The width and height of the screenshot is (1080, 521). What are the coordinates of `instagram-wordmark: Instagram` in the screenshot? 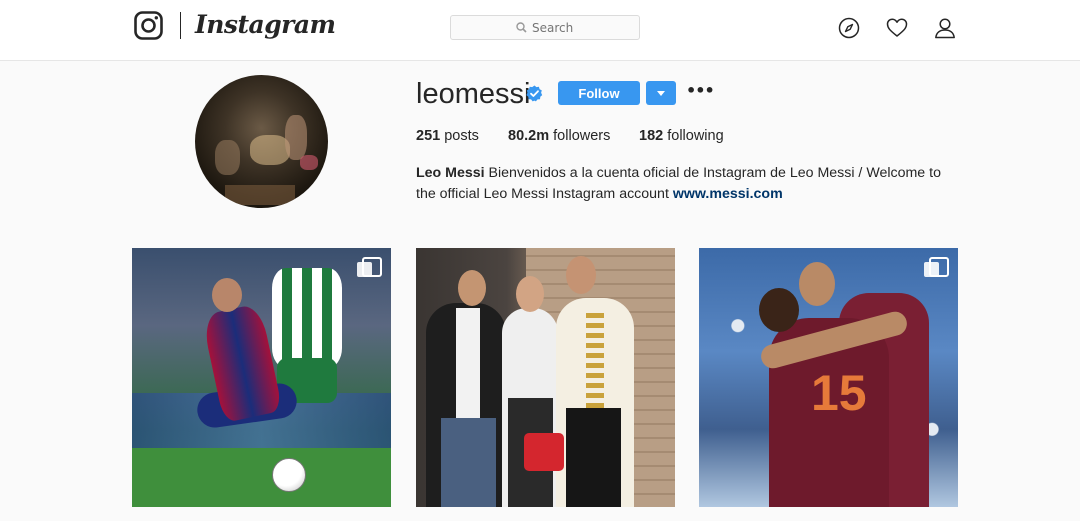 It's located at (265, 25).